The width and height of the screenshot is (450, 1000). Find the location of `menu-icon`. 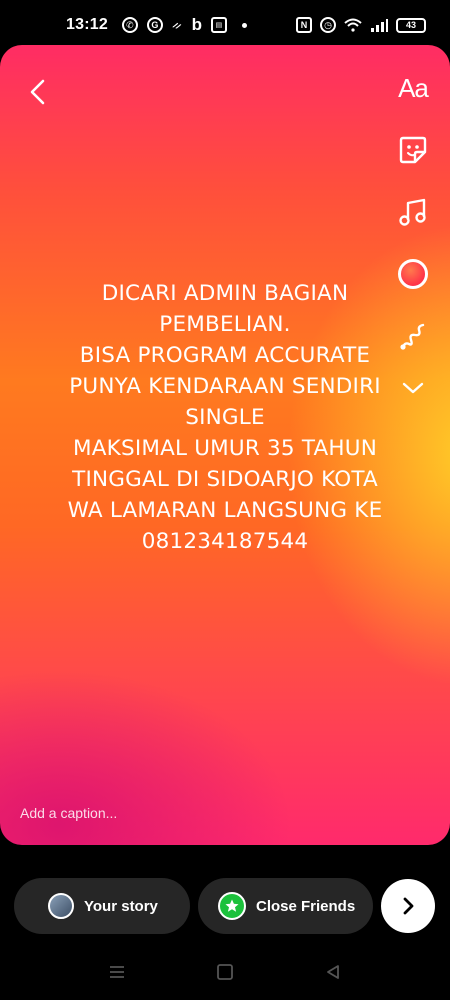

menu-icon is located at coordinates (117, 972).